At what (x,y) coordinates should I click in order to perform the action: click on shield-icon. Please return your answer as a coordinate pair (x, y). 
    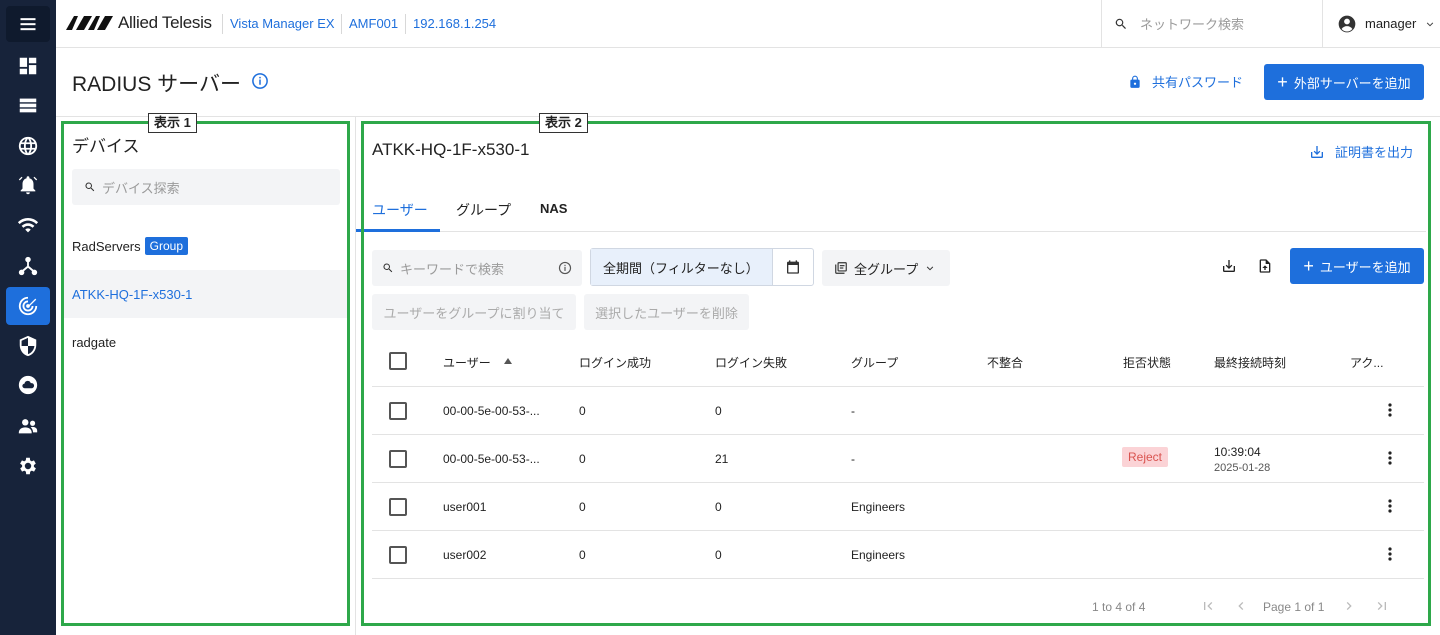
    Looking at the image, I should click on (28, 346).